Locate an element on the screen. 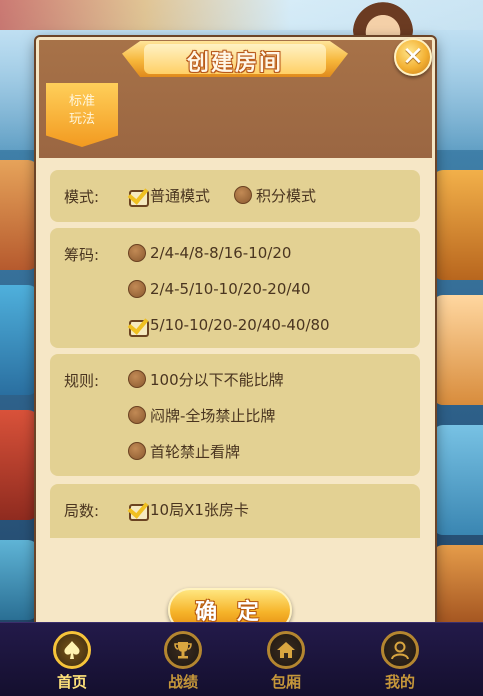 The image size is (483, 696). bottom-nav: 首页 战绩 包厢 我的 is located at coordinates (241, 659).